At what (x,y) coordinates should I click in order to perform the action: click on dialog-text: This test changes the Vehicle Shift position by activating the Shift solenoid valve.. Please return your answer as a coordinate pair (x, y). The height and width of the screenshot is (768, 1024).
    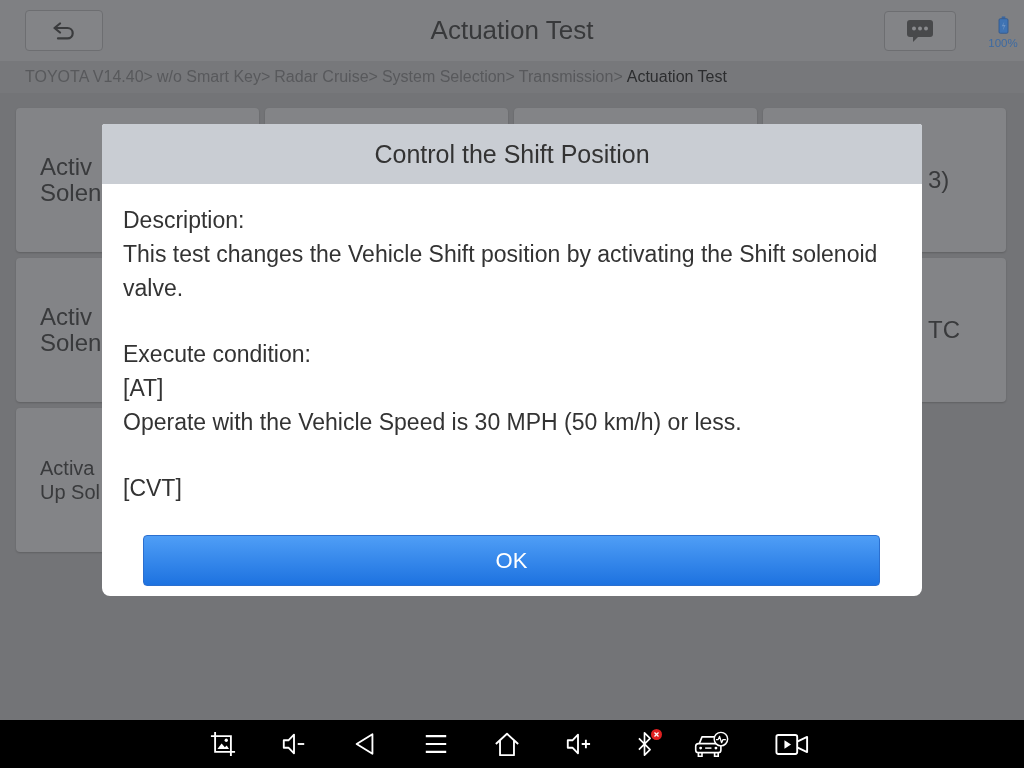
    Looking at the image, I should click on (500, 271).